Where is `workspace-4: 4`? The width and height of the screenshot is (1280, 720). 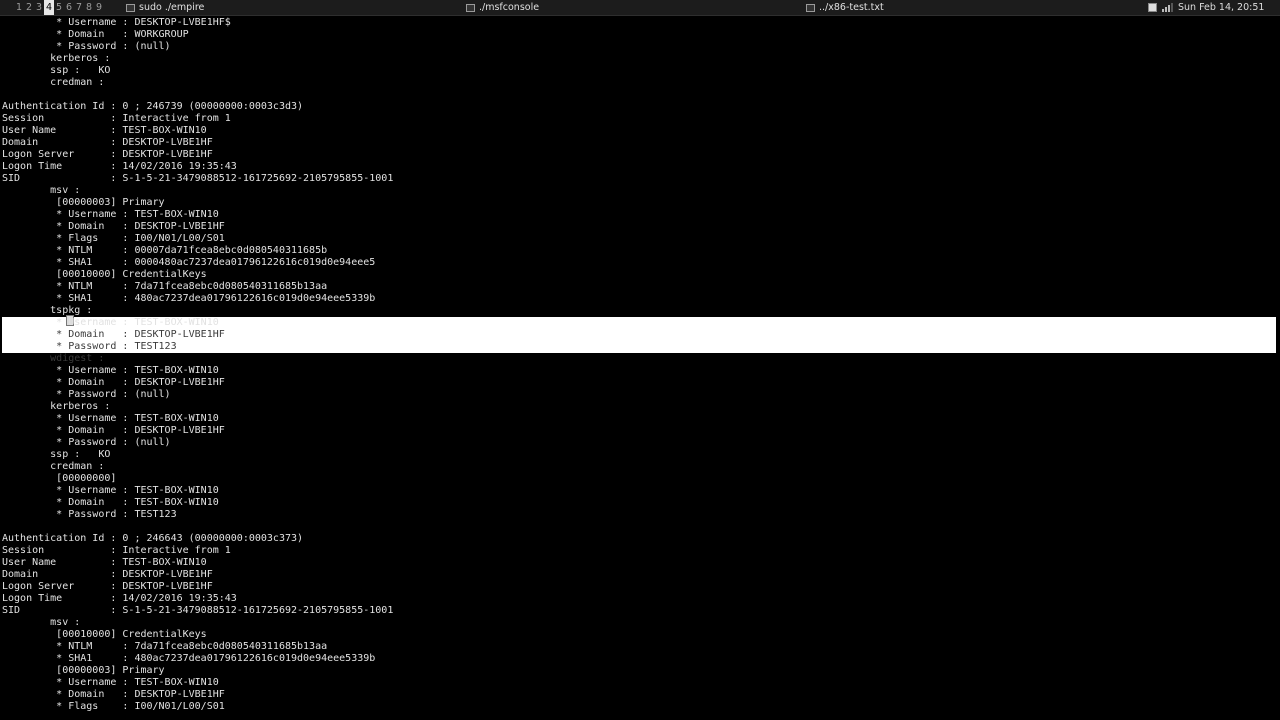 workspace-4: 4 is located at coordinates (49, 7).